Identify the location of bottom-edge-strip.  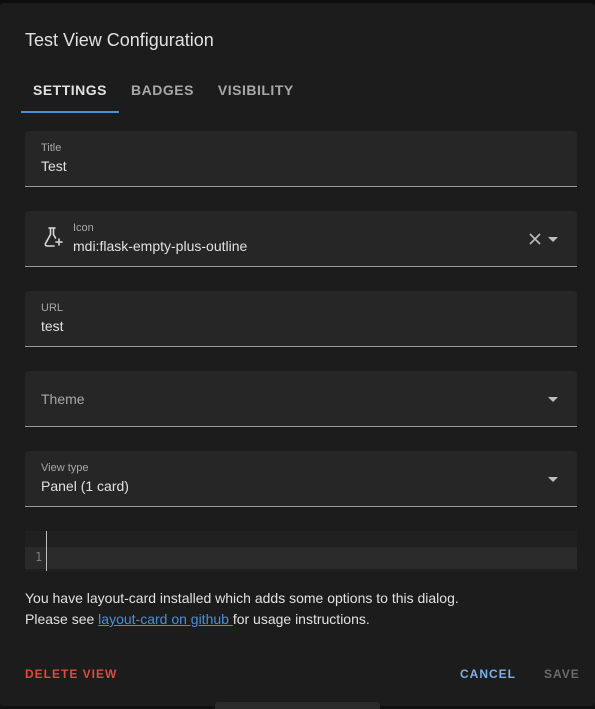
(297, 705).